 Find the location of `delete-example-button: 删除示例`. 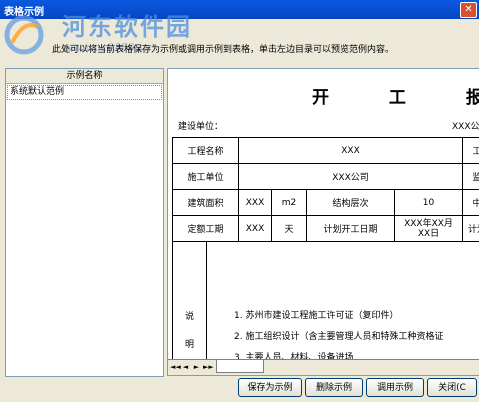

delete-example-button: 删除示例 is located at coordinates (334, 387).